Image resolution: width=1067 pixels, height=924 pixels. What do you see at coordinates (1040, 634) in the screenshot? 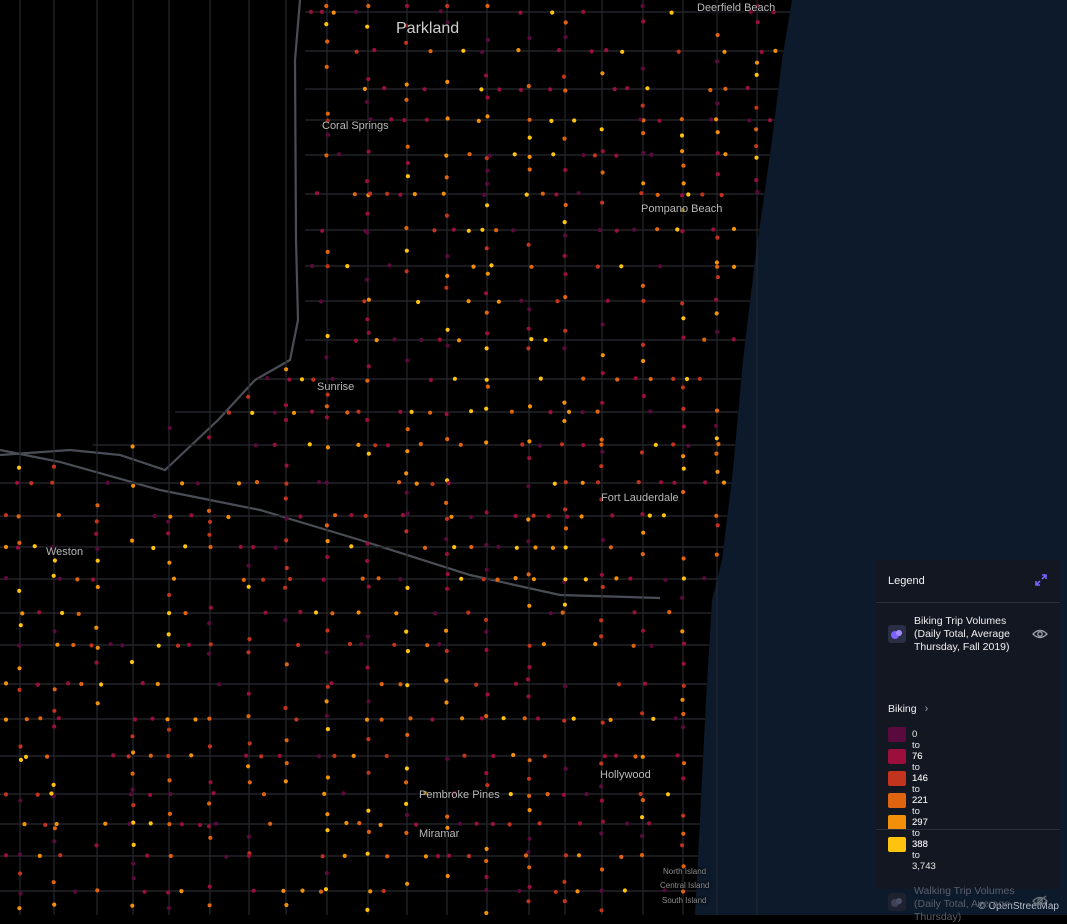
I see `eye-icon` at bounding box center [1040, 634].